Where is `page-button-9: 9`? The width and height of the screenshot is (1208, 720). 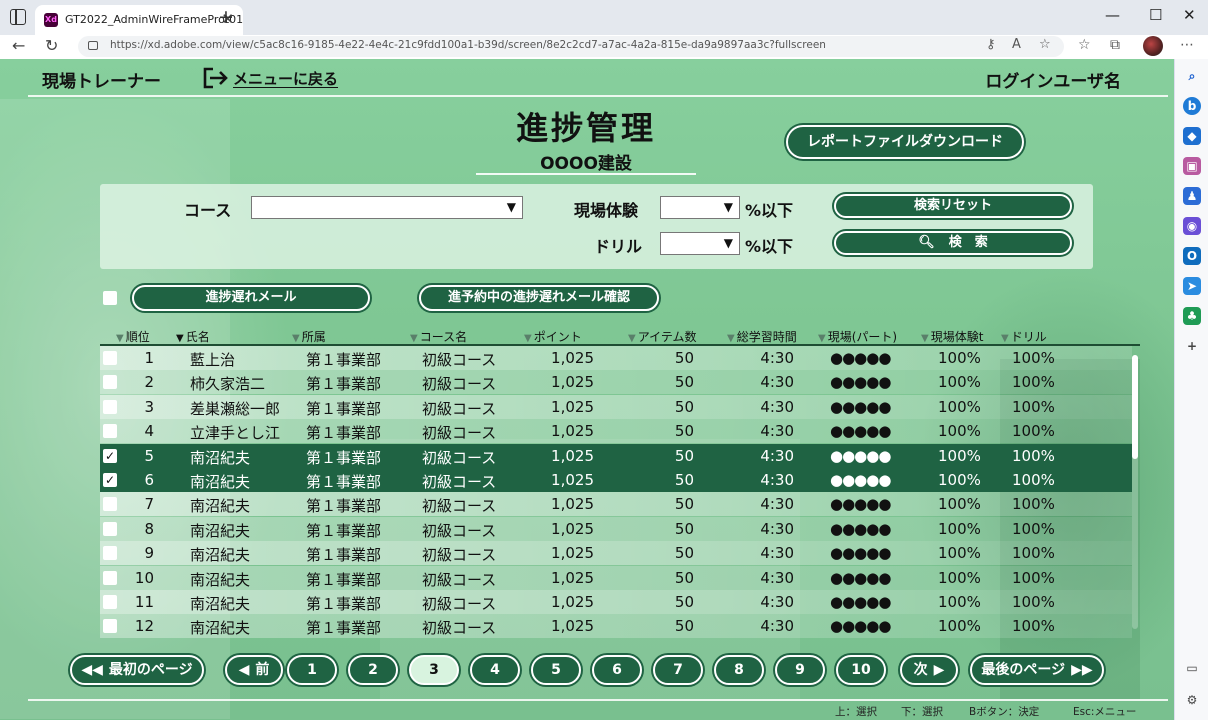
page-button-9: 9 is located at coordinates (800, 670).